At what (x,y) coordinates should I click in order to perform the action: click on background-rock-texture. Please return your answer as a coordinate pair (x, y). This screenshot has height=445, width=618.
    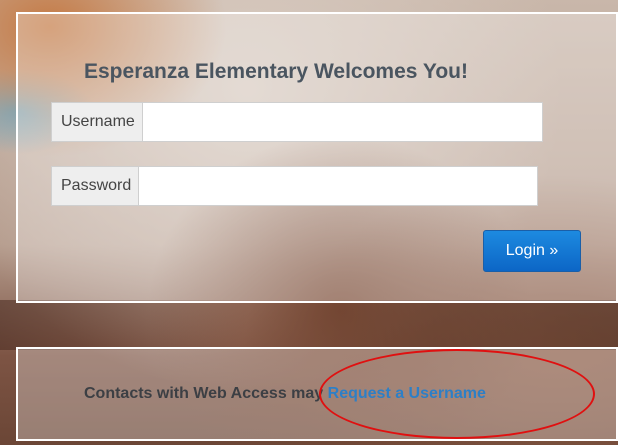
    Looking at the image, I should click on (309, 325).